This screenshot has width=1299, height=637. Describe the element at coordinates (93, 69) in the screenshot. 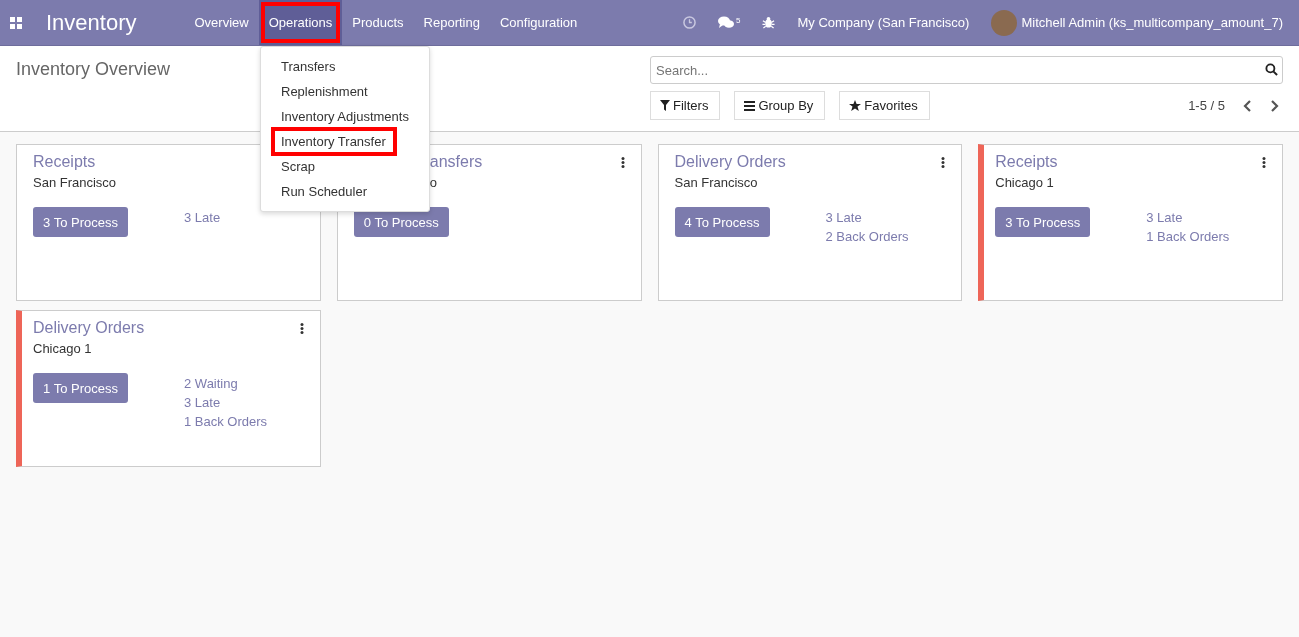

I see `page-title: Inventory Overview` at that location.